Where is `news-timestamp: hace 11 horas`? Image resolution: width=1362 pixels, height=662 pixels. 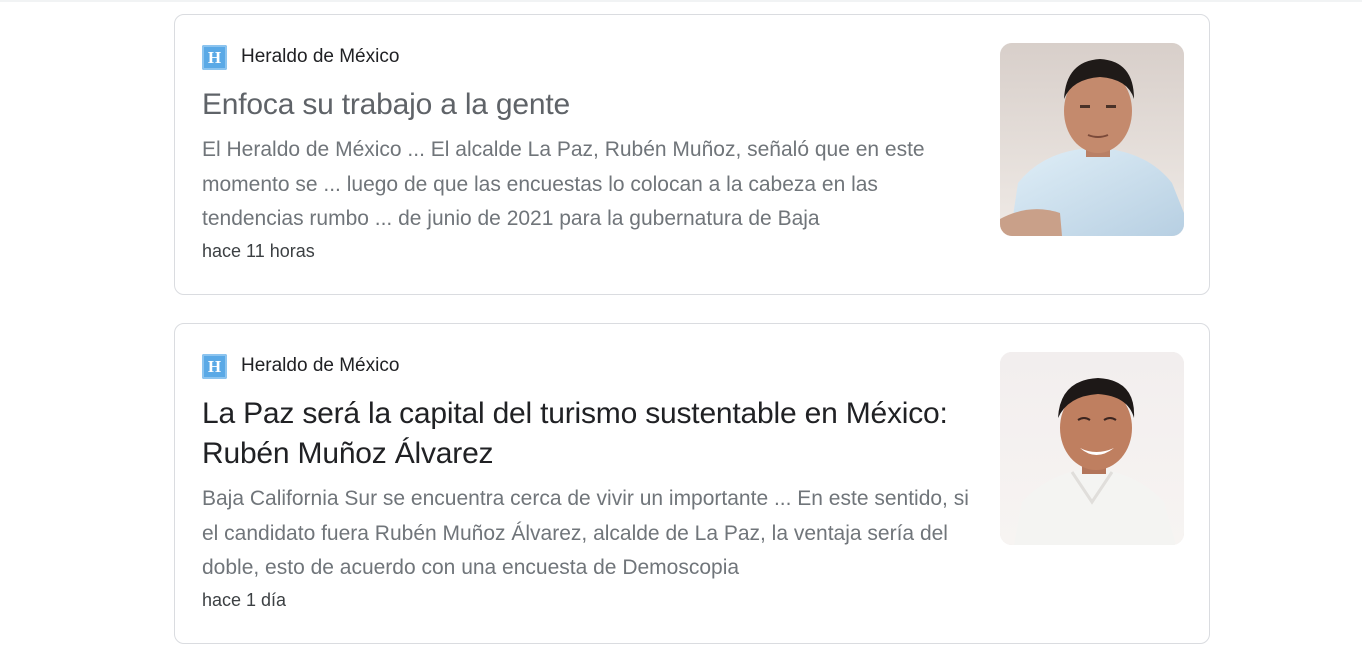 news-timestamp: hace 11 horas is located at coordinates (258, 250).